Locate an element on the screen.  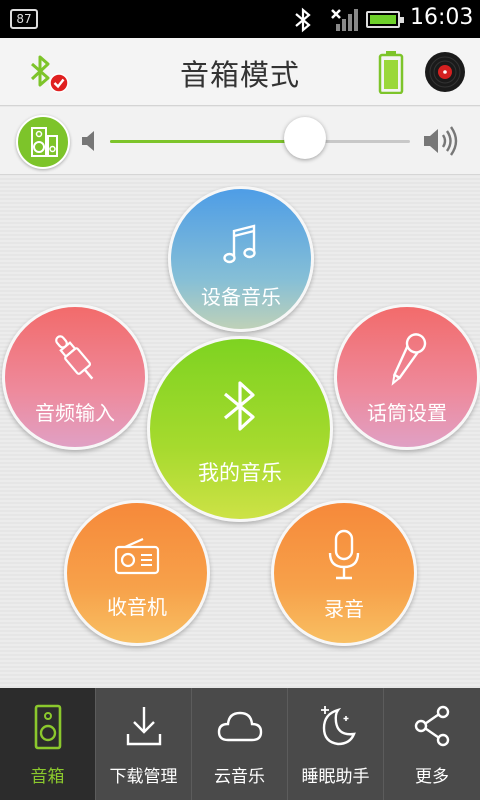
nav-label: 云音乐 is located at coordinates (239, 777).